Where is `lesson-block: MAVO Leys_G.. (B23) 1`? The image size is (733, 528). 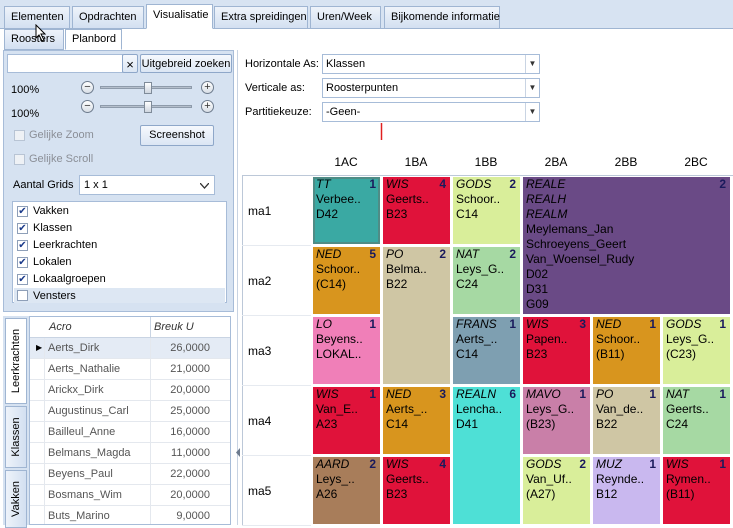 lesson-block: MAVO Leys_G.. (B23) 1 is located at coordinates (556, 420).